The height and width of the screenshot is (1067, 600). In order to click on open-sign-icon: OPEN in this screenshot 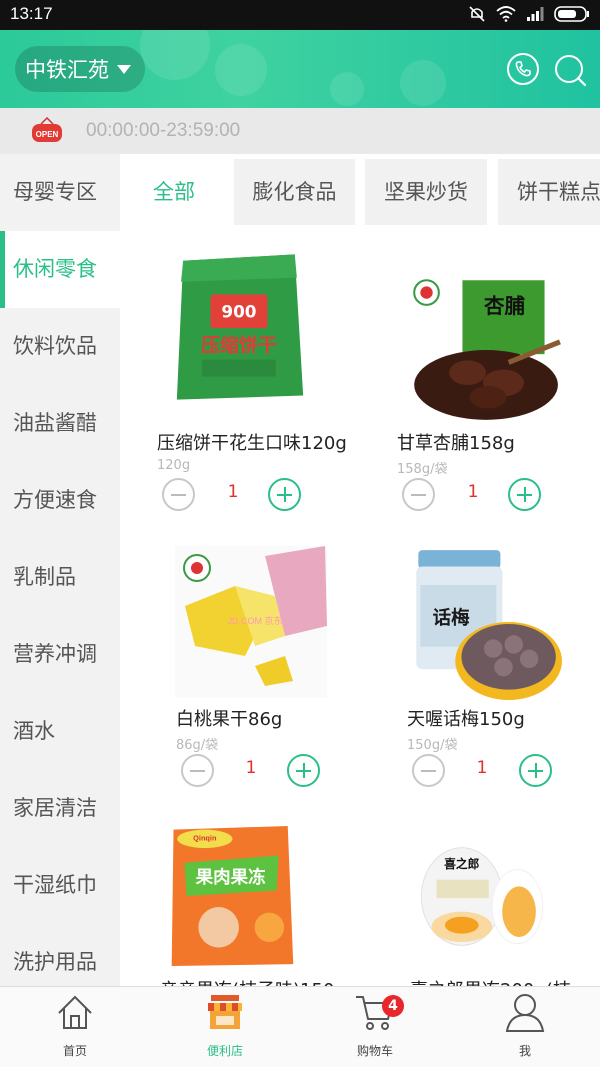, I will do `click(47, 129)`.